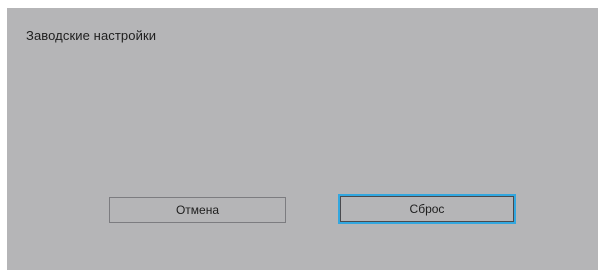 The width and height of the screenshot is (606, 277). Describe the element at coordinates (427, 209) in the screenshot. I see `reset-button: Сброс` at that location.